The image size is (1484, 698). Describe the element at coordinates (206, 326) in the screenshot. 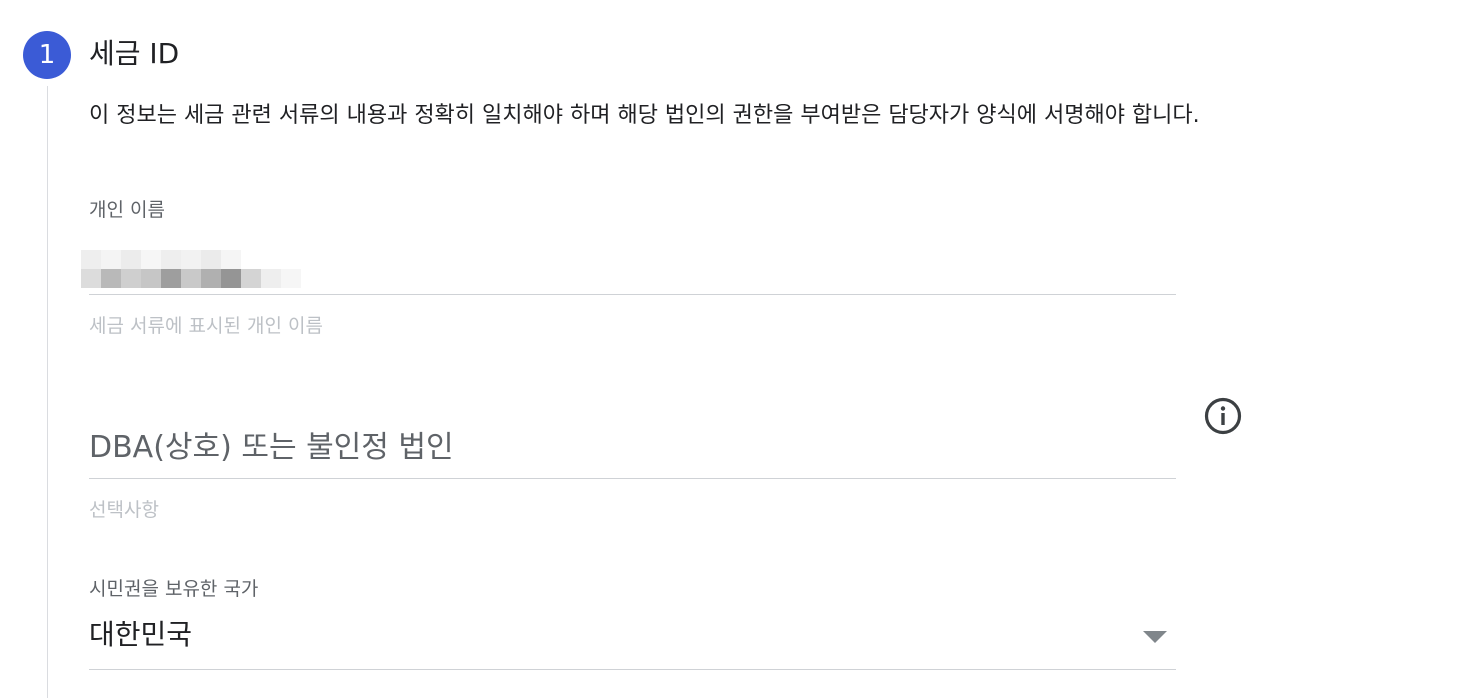

I see `individual-name-helper: 세금 서류에 표시된 개인 이름` at that location.